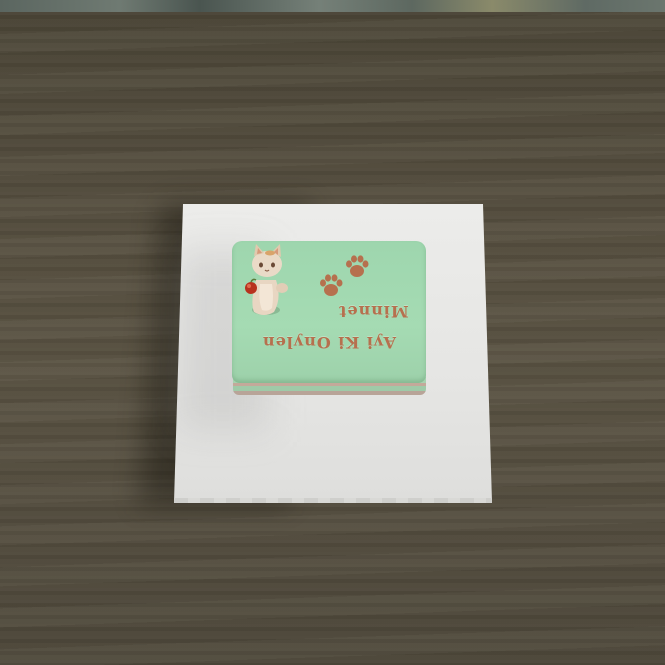  I want to click on background-wall, so click(332, 6).